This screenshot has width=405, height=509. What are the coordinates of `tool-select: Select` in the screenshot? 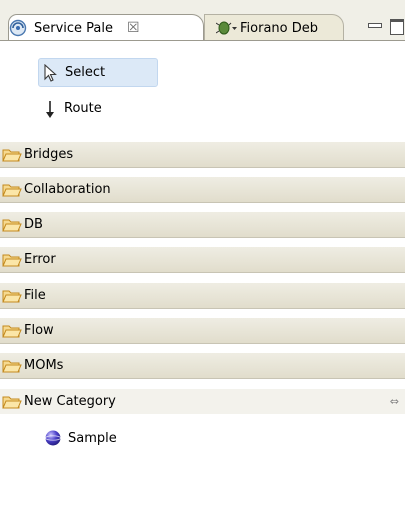 It's located at (98, 72).